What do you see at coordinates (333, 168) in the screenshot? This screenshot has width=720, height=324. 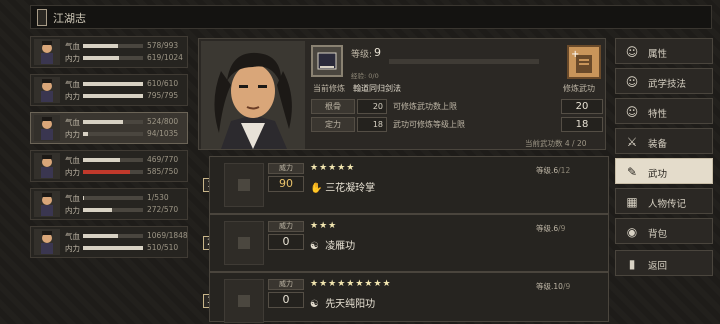 I see `star-rating: ★★★★★` at bounding box center [333, 168].